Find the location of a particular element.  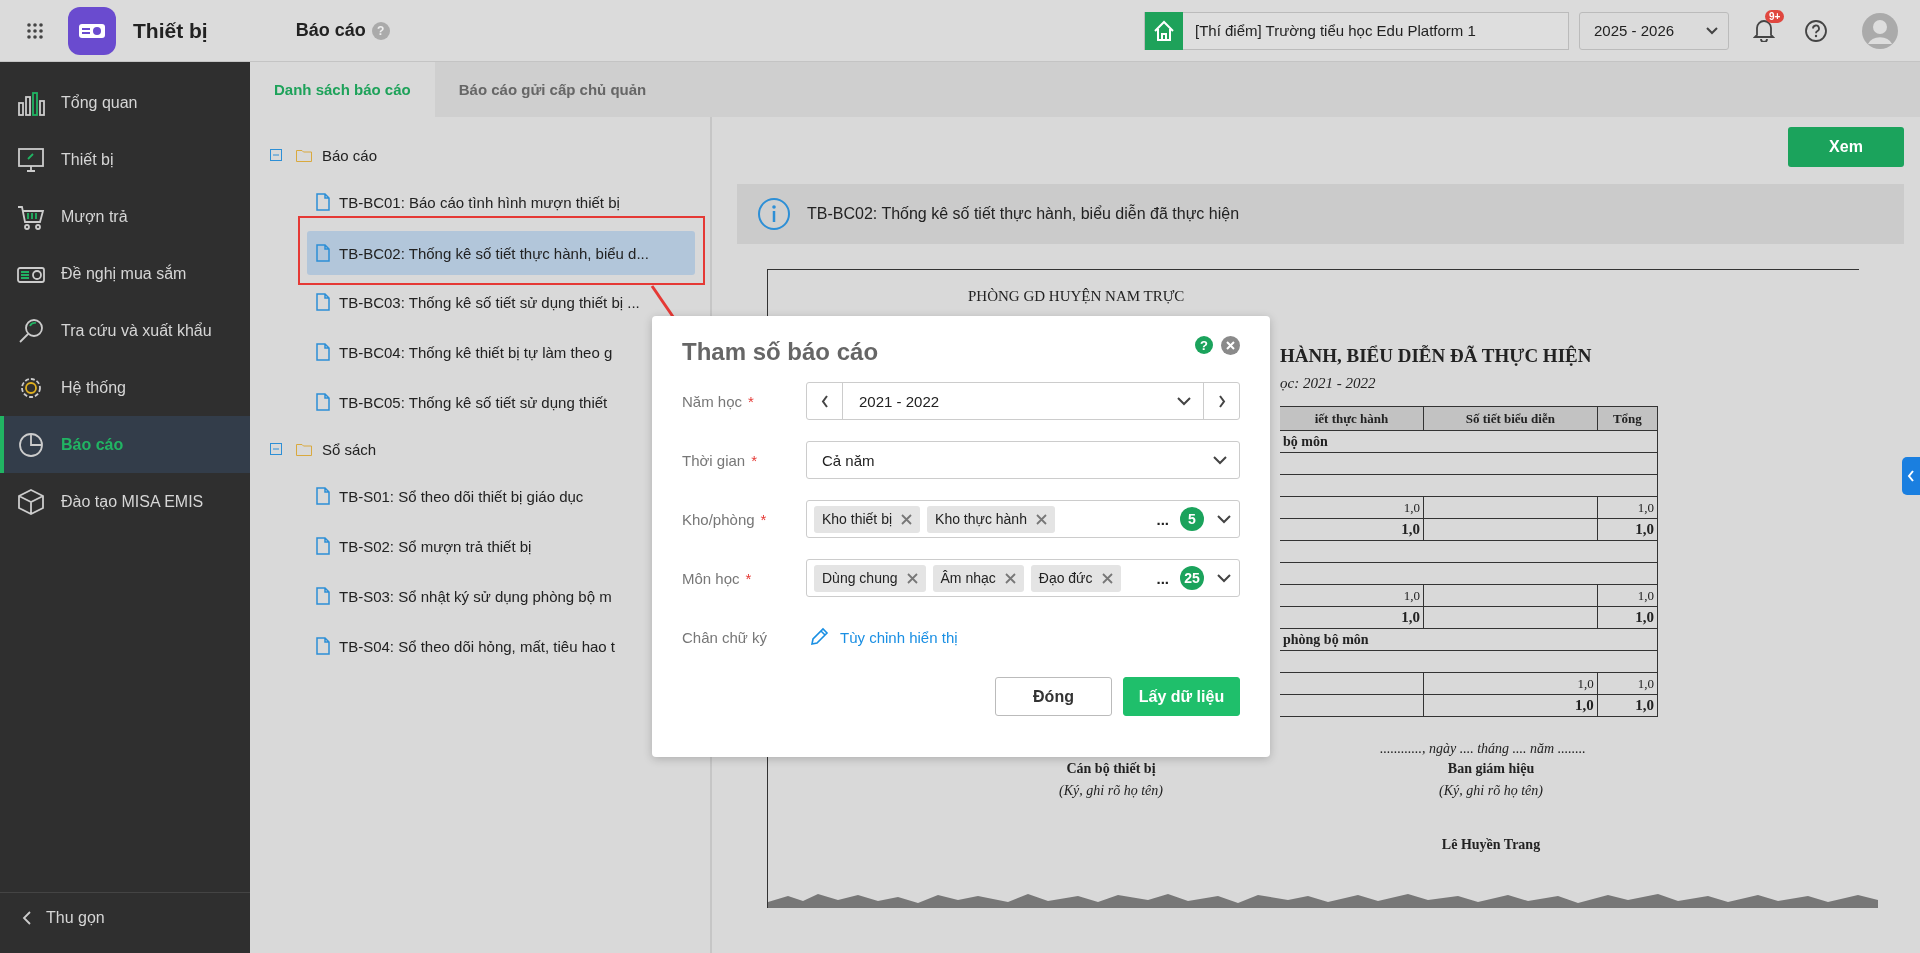

period-select: Cả năm is located at coordinates (1023, 460).